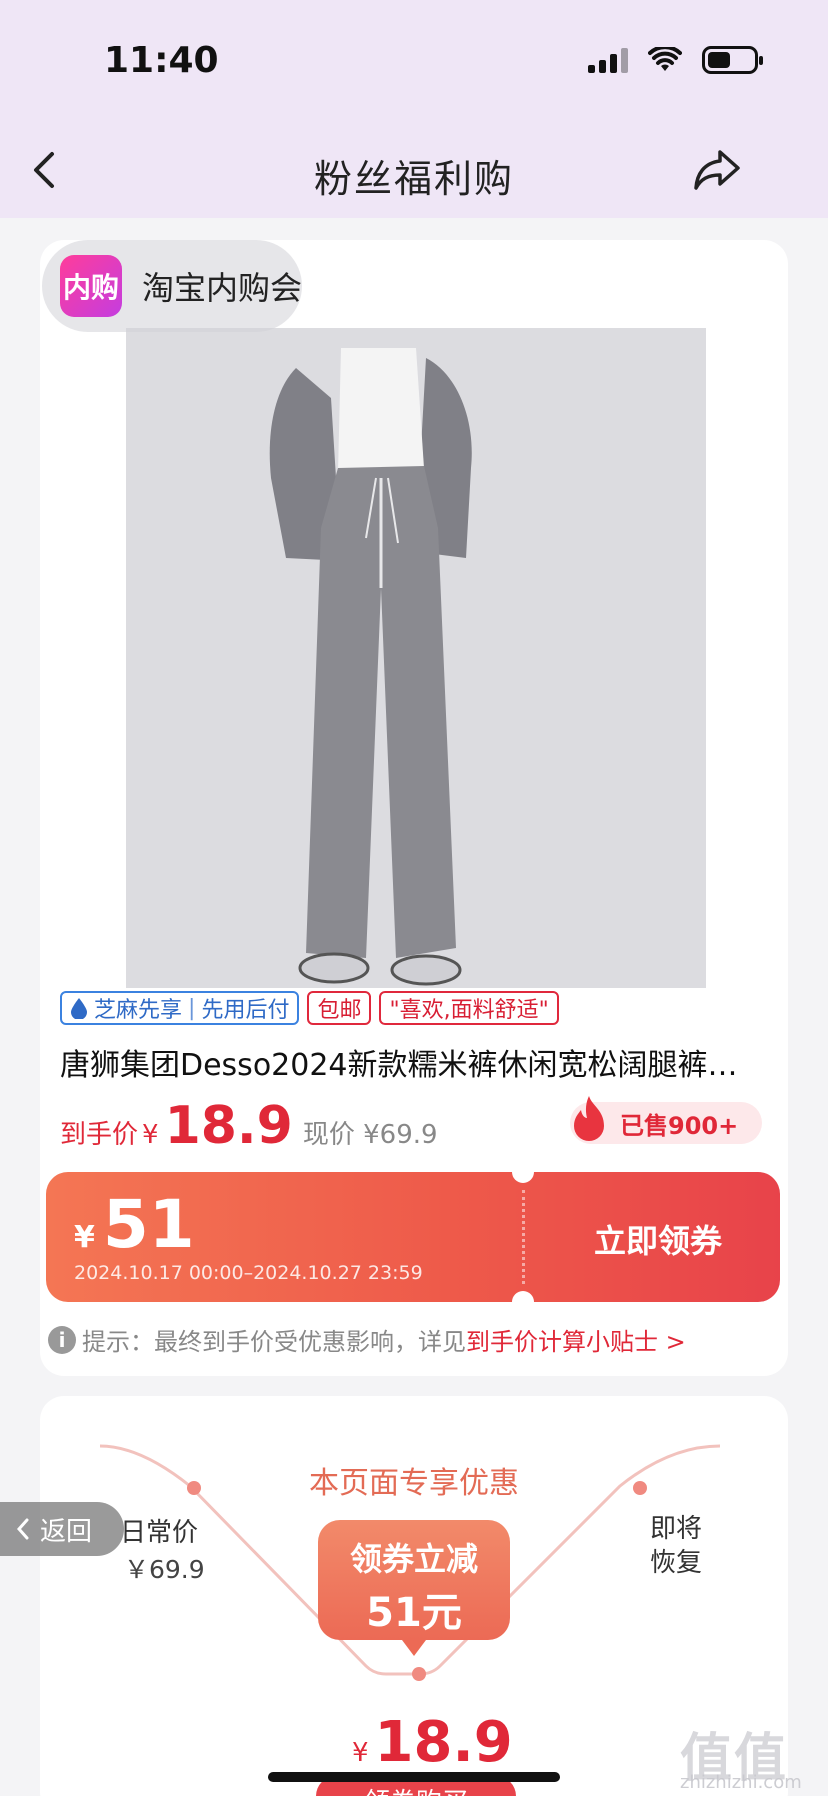 The height and width of the screenshot is (1796, 828). Describe the element at coordinates (274, 1342) in the screenshot. I see `tip-text: 提示：最终到手价受优惠影响，详见` at that location.